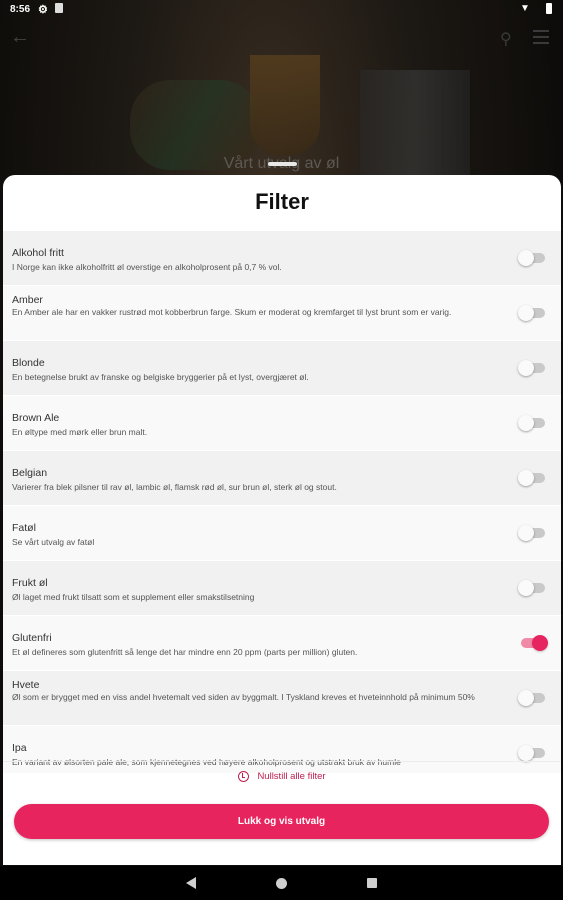  What do you see at coordinates (541, 39) in the screenshot?
I see `menu-icon` at bounding box center [541, 39].